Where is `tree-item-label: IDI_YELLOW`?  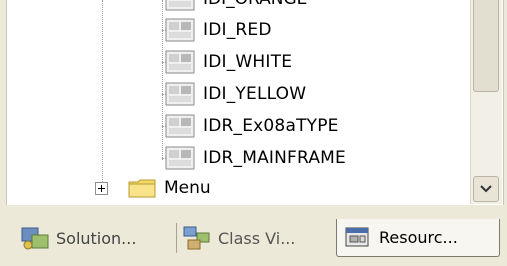
tree-item-label: IDI_YELLOW is located at coordinates (255, 94).